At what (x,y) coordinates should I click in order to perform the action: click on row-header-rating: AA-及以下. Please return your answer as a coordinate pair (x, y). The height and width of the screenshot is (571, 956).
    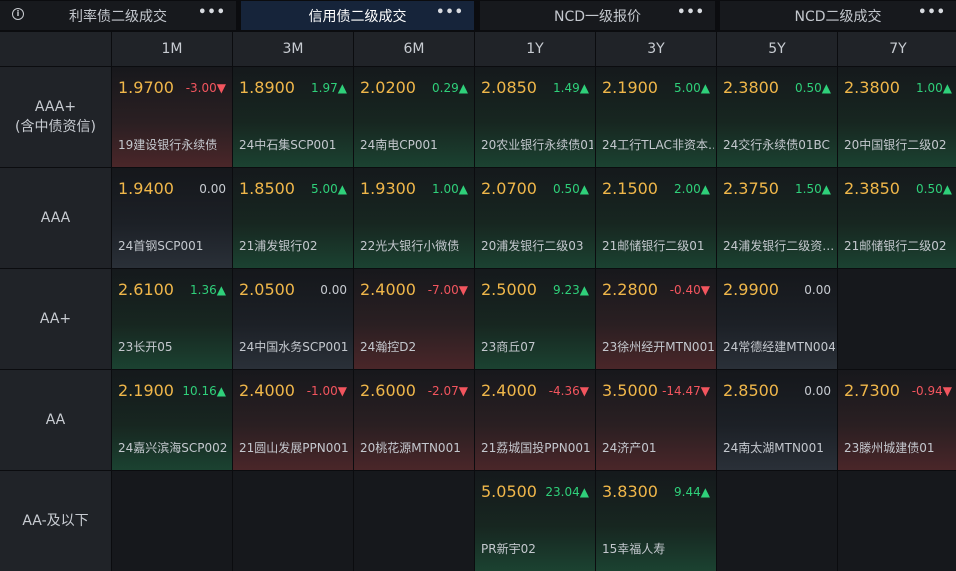
    Looking at the image, I should click on (55, 521).